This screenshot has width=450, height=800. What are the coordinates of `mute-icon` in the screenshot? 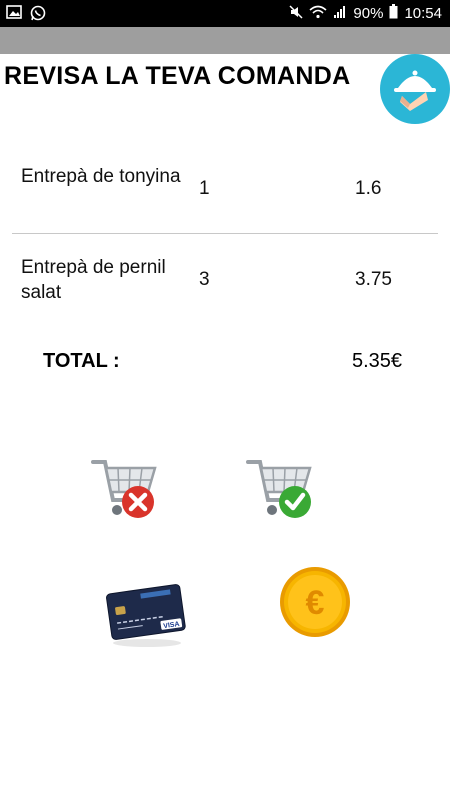 It's located at (296, 13).